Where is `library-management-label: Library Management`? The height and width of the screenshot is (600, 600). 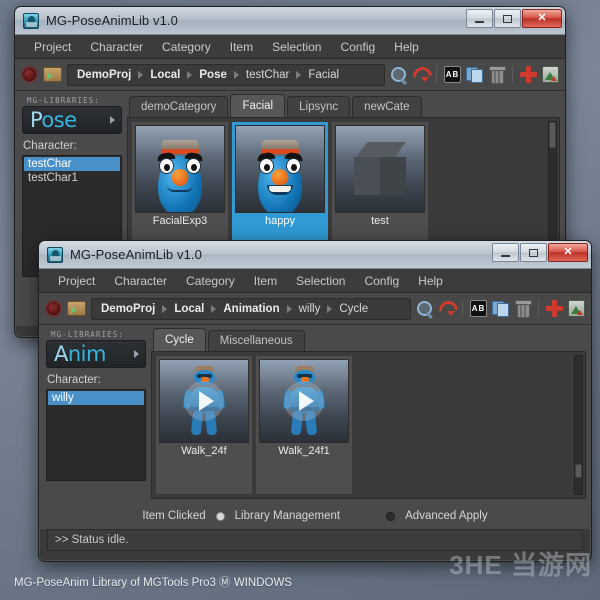 library-management-label: Library Management is located at coordinates (287, 516).